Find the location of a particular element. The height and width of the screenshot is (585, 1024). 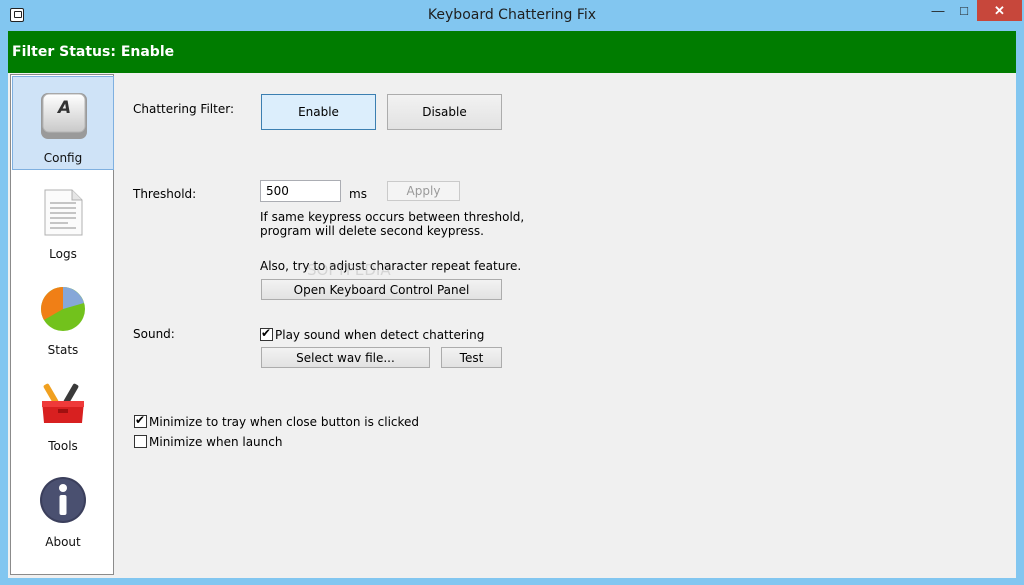

sidebar-item-tools: Tools is located at coordinates (63, 412).